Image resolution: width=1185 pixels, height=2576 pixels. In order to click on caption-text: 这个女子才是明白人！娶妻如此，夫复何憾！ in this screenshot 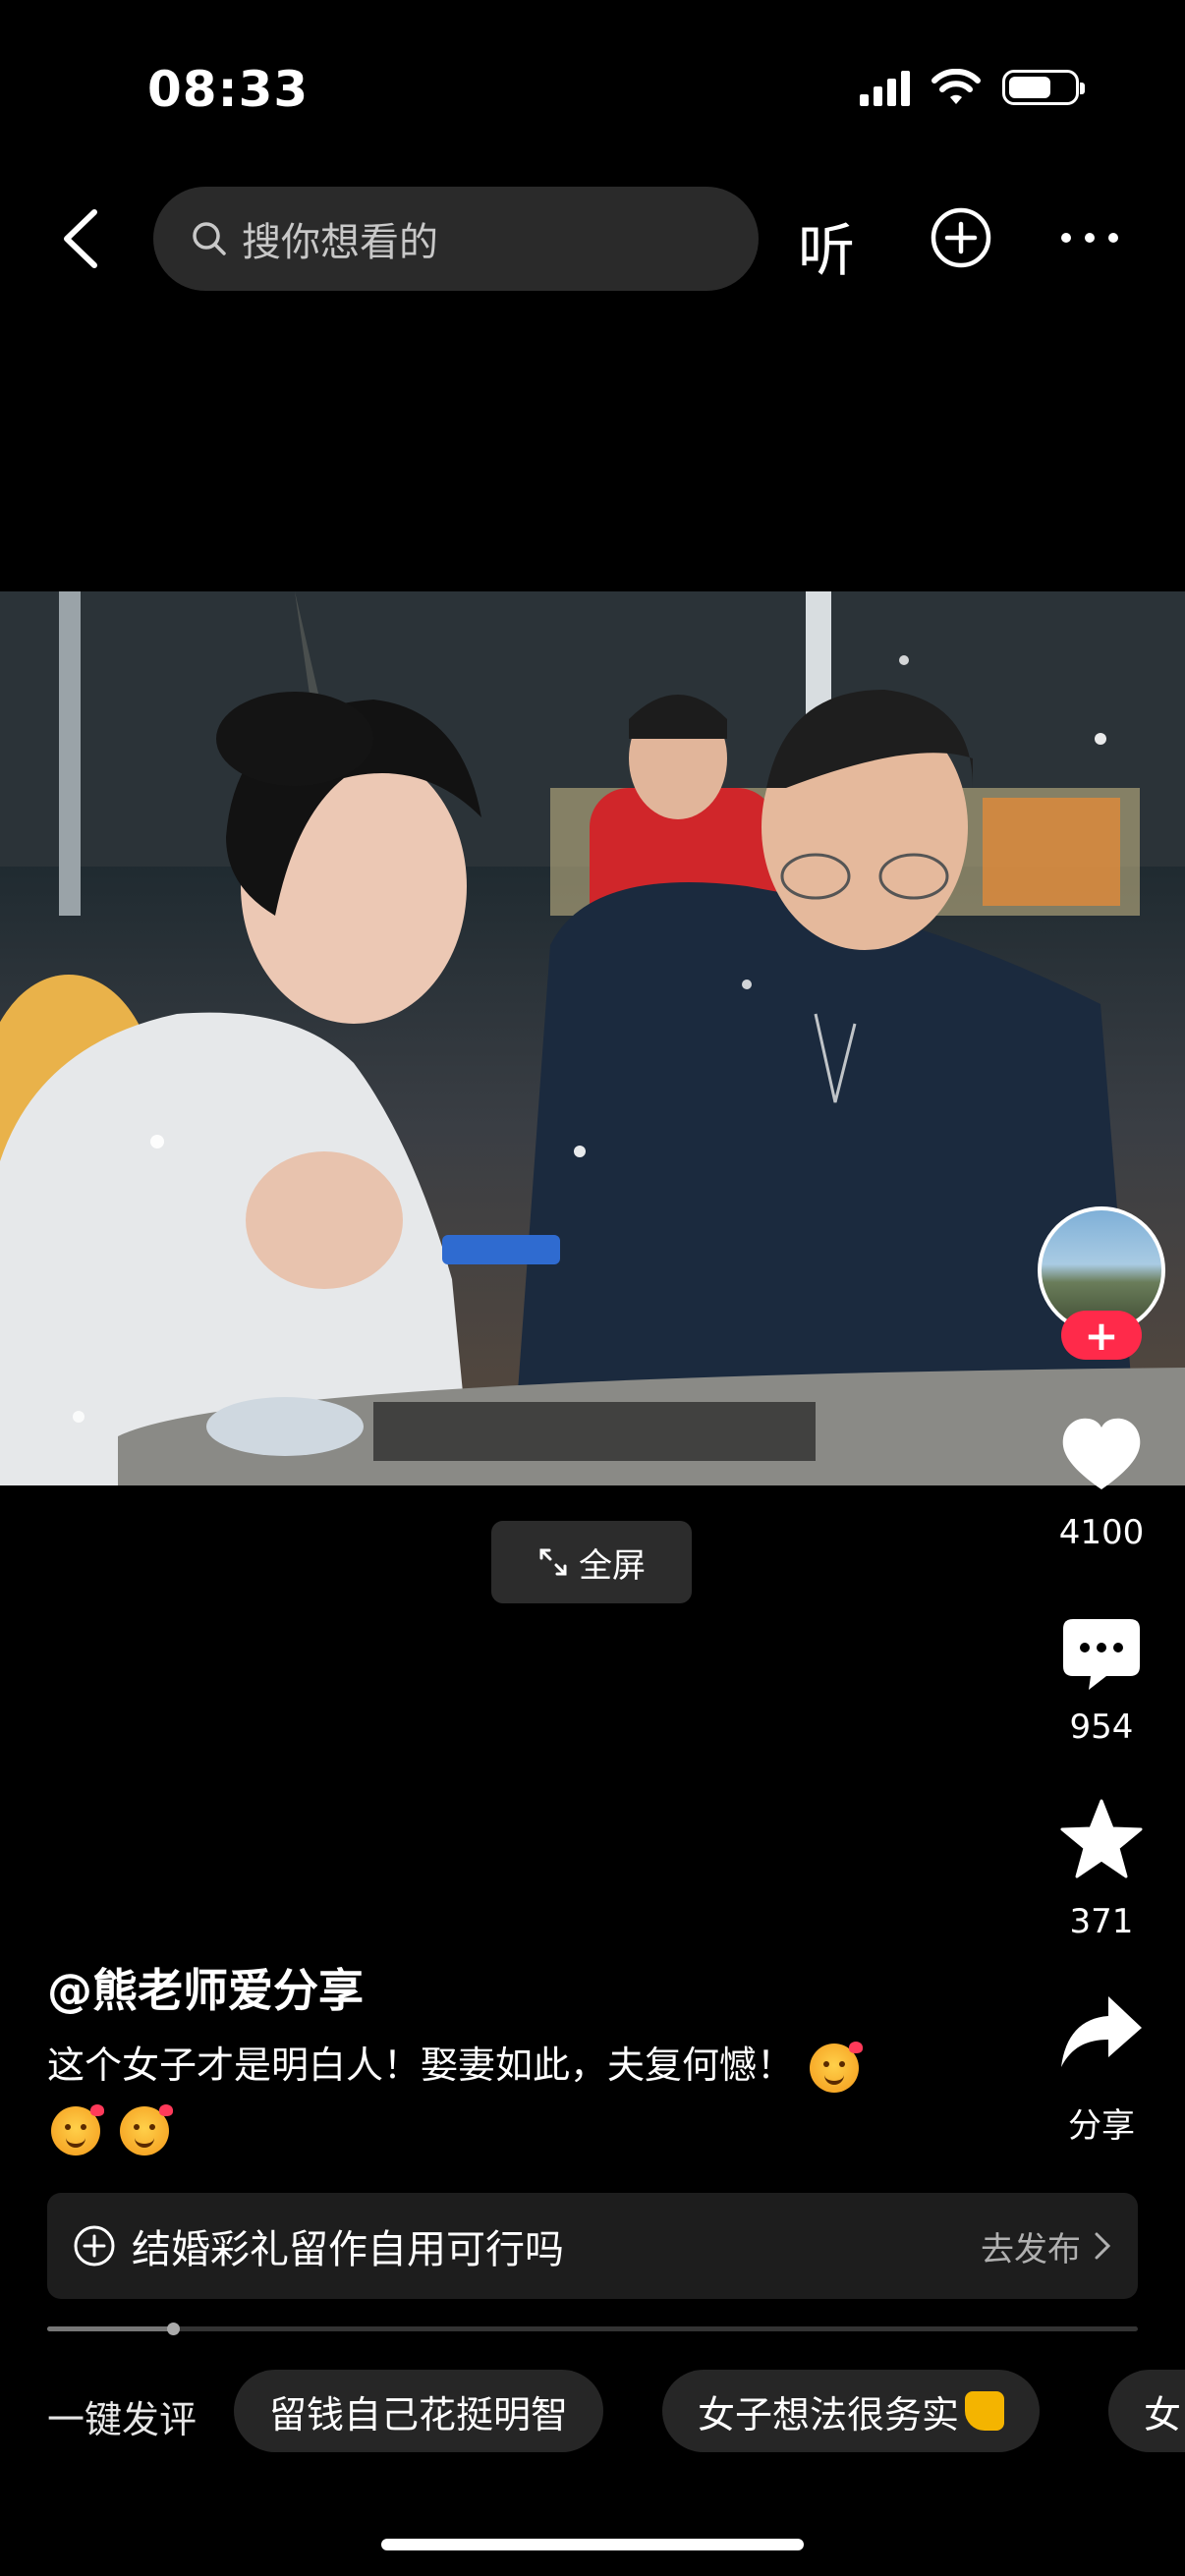, I will do `click(421, 2065)`.